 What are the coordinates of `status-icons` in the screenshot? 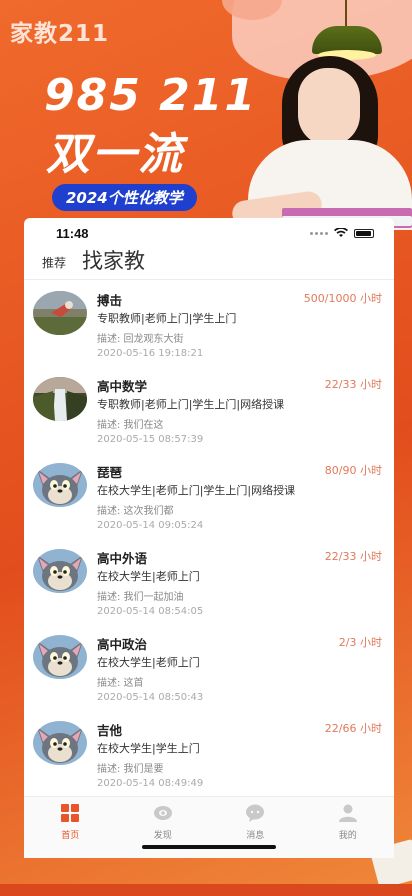 It's located at (342, 233).